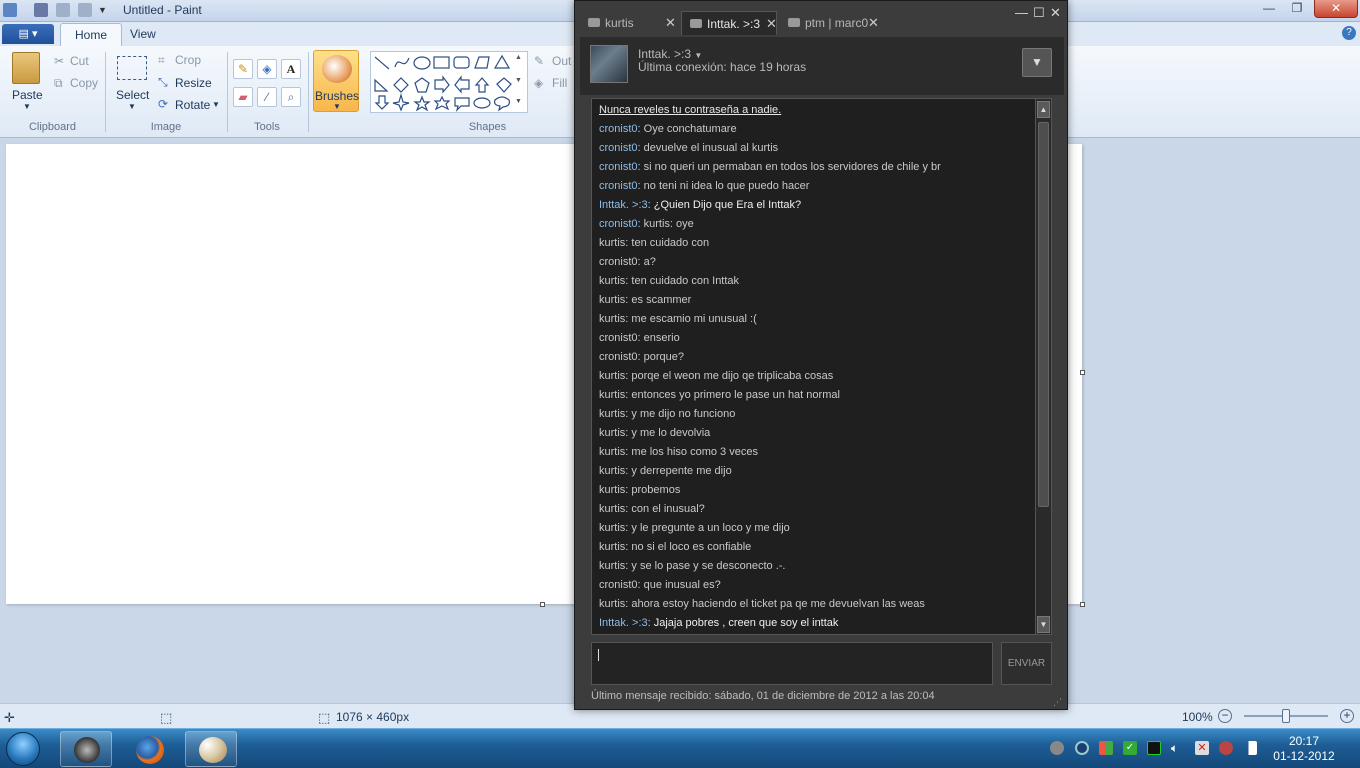 The width and height of the screenshot is (1360, 768). I want to click on magnifier-icon: ⌕, so click(291, 97).